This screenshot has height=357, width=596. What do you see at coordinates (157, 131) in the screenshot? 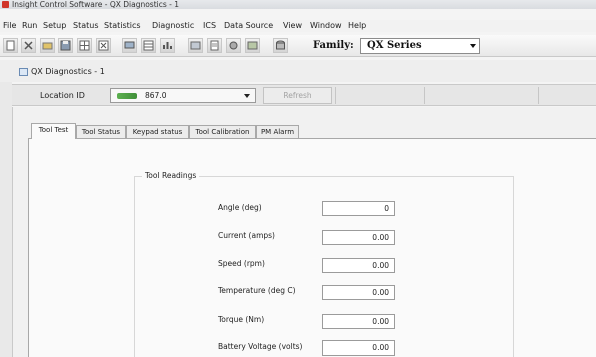
I see `tab-keypad-status: Keypad status` at bounding box center [157, 131].